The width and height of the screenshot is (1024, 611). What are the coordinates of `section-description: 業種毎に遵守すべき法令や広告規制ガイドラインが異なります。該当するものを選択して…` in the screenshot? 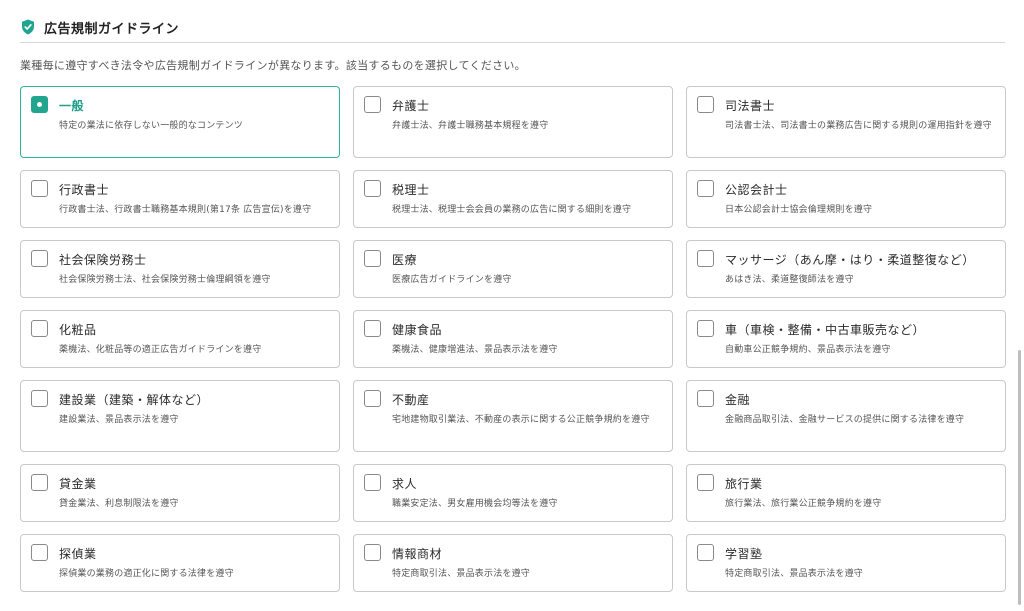 It's located at (273, 65).